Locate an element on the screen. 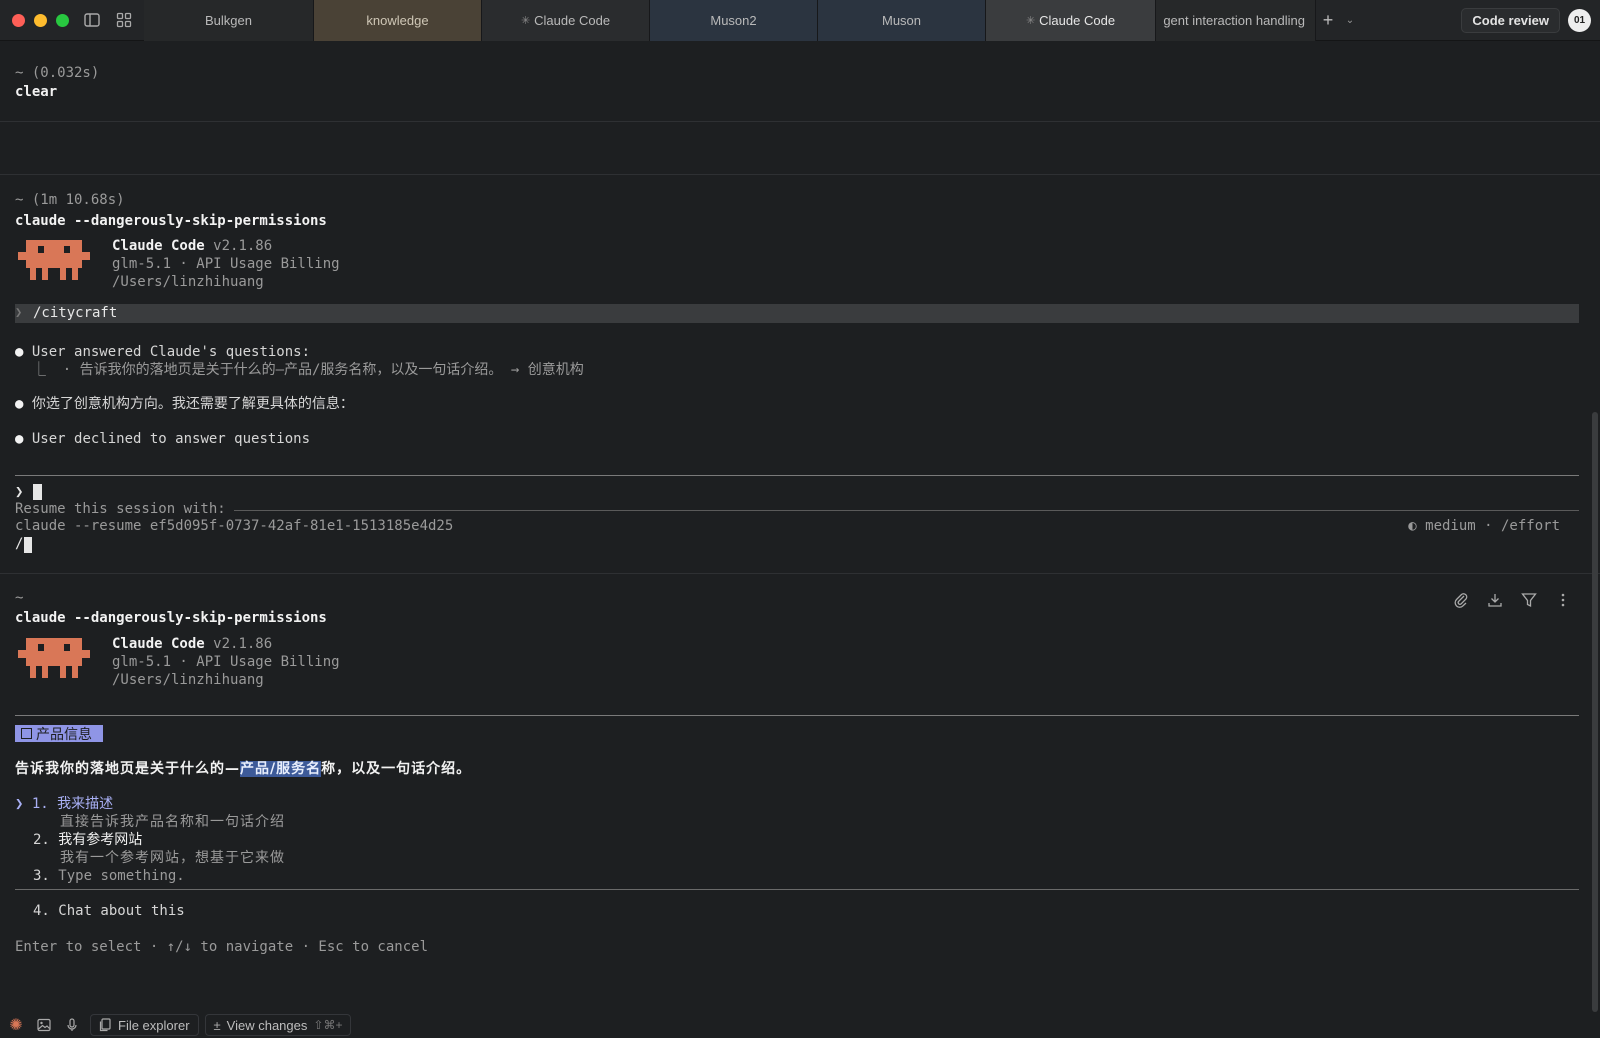 The image size is (1600, 1038). bottom-bar: ✺ File explorer ± View changes ⇧⌘+ is located at coordinates (800, 1025).